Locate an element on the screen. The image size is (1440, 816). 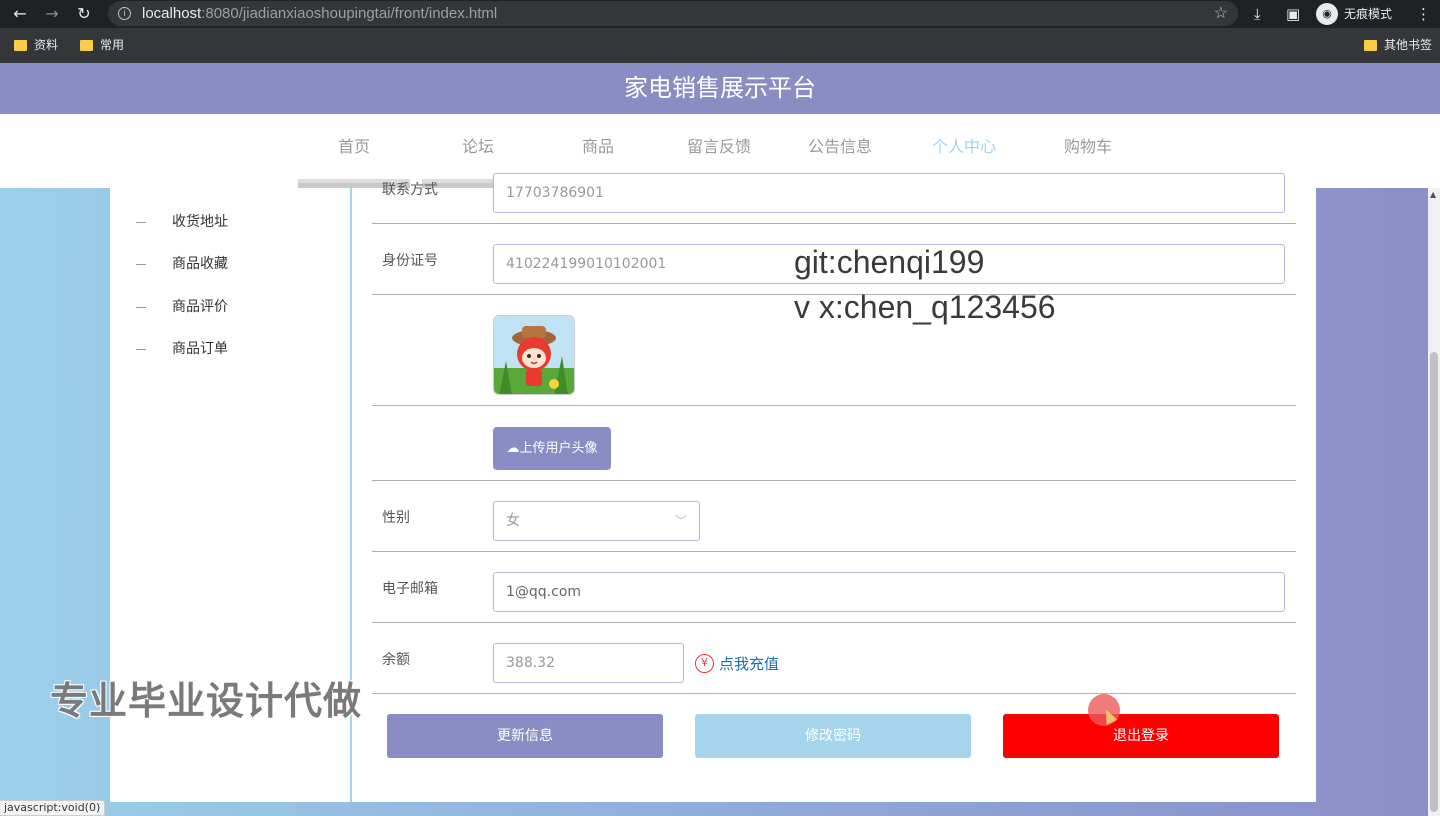
url-host: localhost is located at coordinates (172, 13).